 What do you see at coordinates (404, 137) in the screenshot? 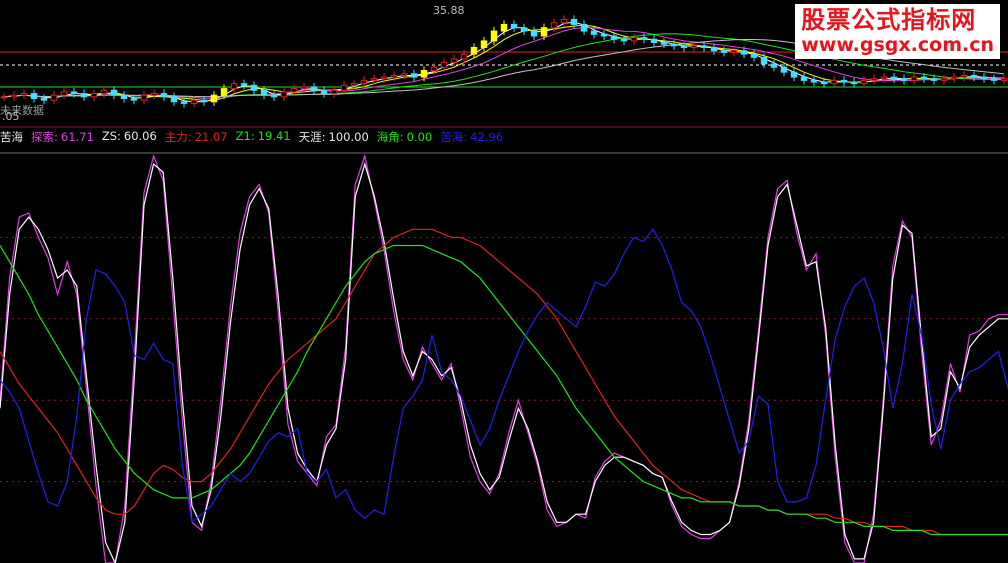
I see `legend-item: 海角: 0.00` at bounding box center [404, 137].